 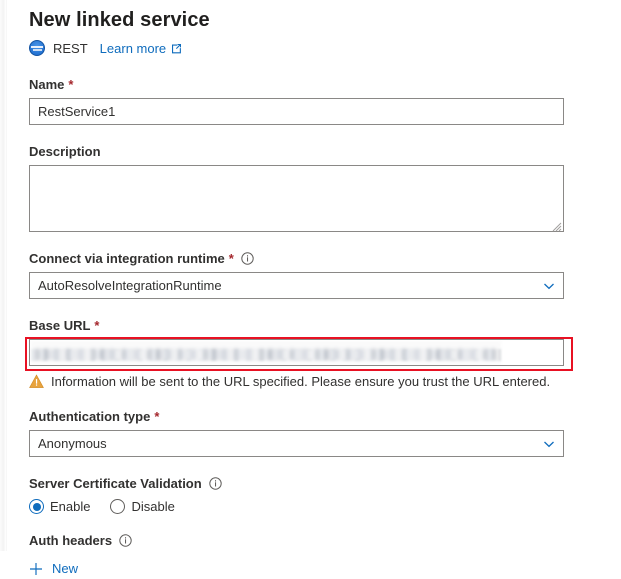 What do you see at coordinates (296, 285) in the screenshot?
I see `integration-runtime-dropdown: AutoResolveIntegrationRuntime` at bounding box center [296, 285].